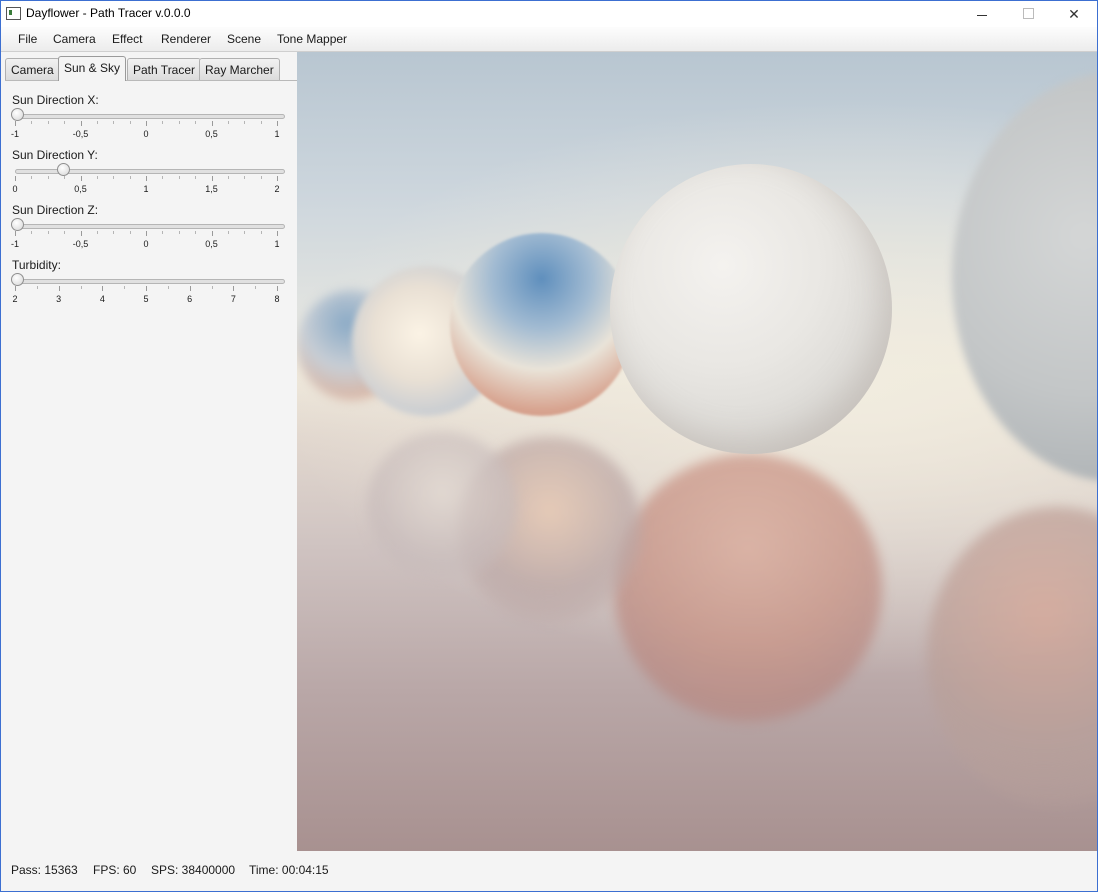 This screenshot has height=892, width=1098. I want to click on tab-camera: Camera, so click(32, 69).